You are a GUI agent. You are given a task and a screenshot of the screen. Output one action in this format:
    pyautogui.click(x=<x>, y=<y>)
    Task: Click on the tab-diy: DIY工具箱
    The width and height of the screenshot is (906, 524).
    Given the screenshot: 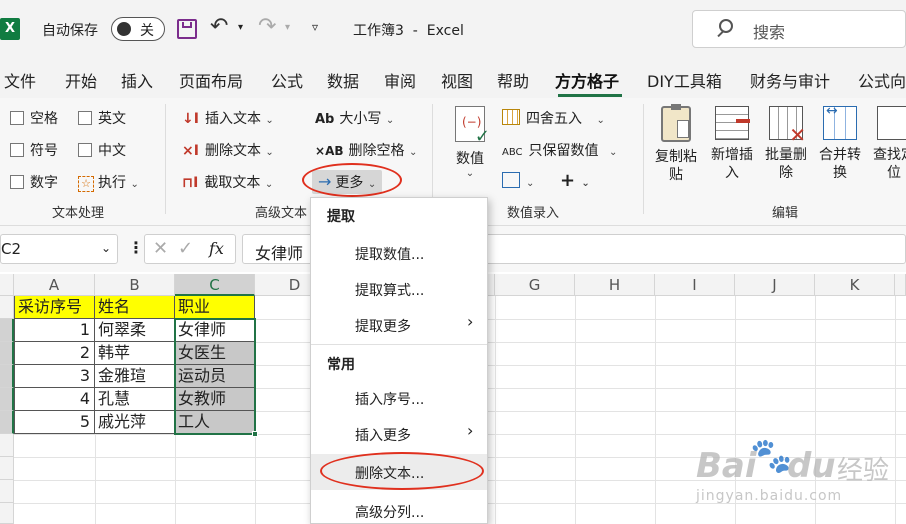 What is the action you would take?
    pyautogui.click(x=684, y=80)
    